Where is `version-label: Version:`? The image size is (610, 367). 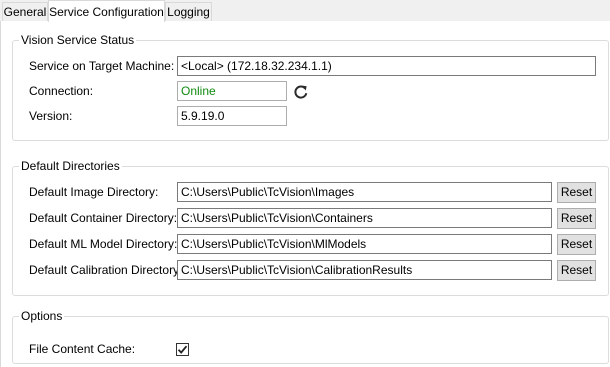
version-label: Version: is located at coordinates (51, 116).